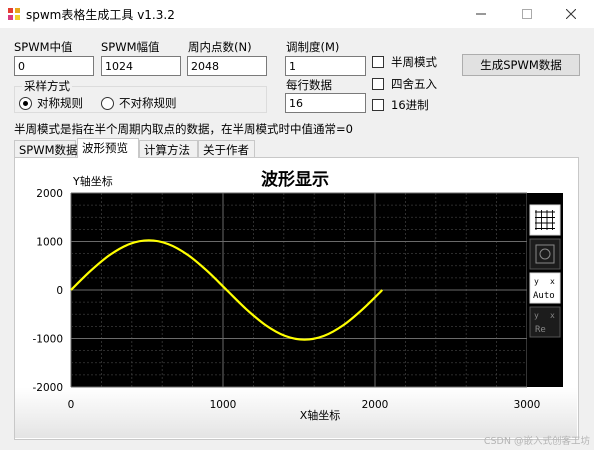  What do you see at coordinates (378, 105) in the screenshot?
I see `hex-box` at bounding box center [378, 105].